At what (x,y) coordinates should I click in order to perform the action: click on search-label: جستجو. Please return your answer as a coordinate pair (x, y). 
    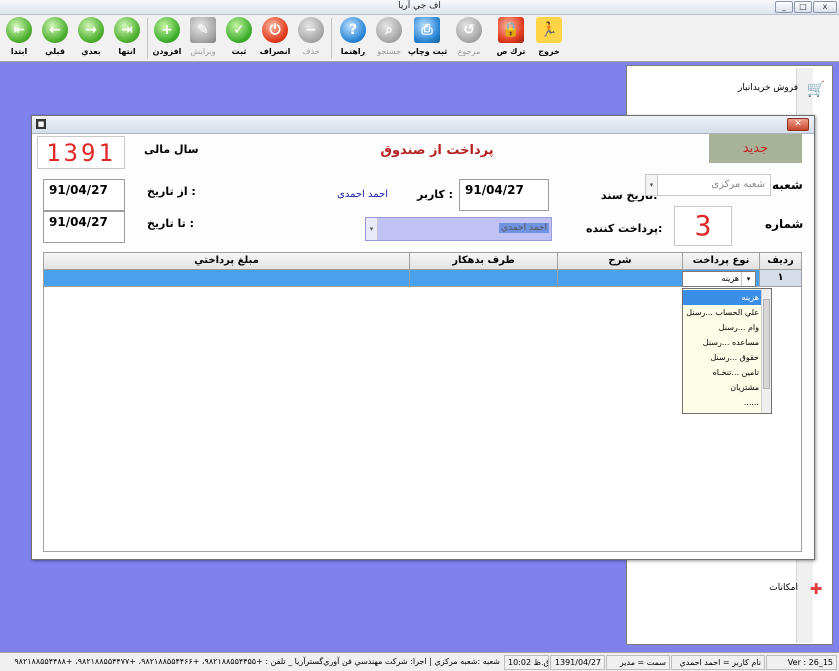
    Looking at the image, I should click on (389, 51).